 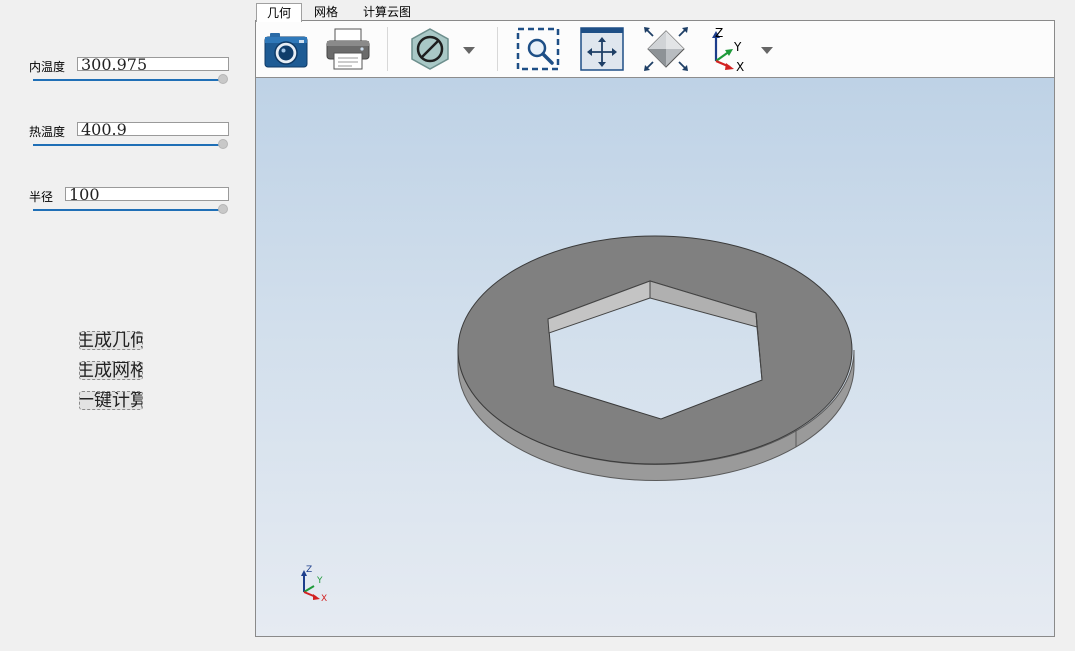 What do you see at coordinates (719, 33) in the screenshot?
I see `axis-z-label: Z` at bounding box center [719, 33].